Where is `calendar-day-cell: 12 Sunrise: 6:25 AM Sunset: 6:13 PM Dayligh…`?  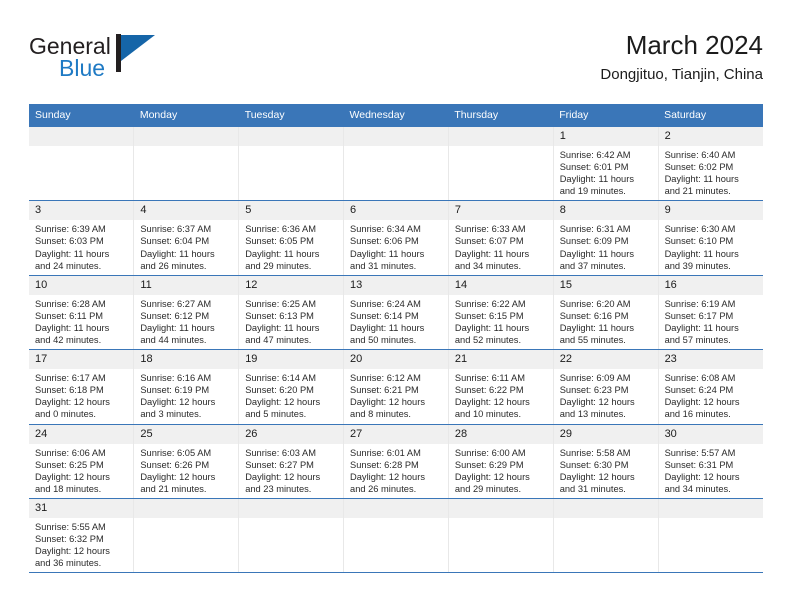 calendar-day-cell: 12 Sunrise: 6:25 AM Sunset: 6:13 PM Dayligh… is located at coordinates (291, 313).